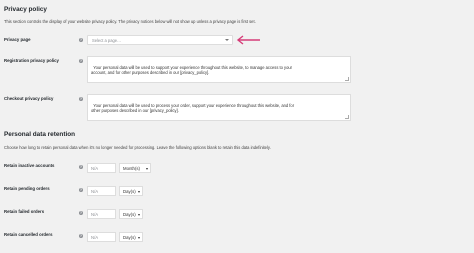 The width and height of the screenshot is (474, 253). I want to click on retain-pending-orders-input: N/A, so click(101, 191).